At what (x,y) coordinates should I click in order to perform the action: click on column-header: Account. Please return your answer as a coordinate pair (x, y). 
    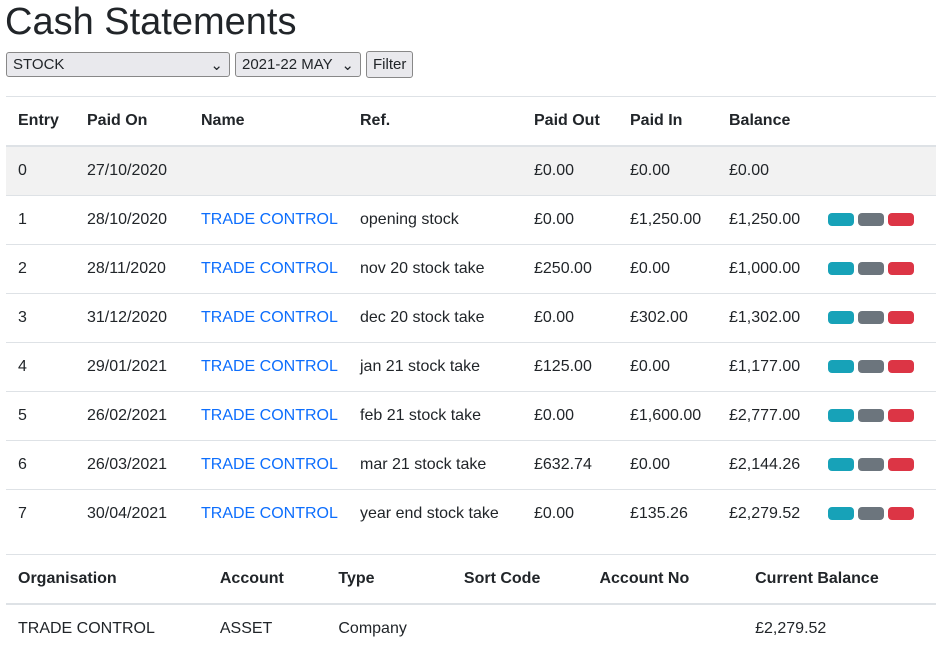
    Looking at the image, I should click on (267, 579).